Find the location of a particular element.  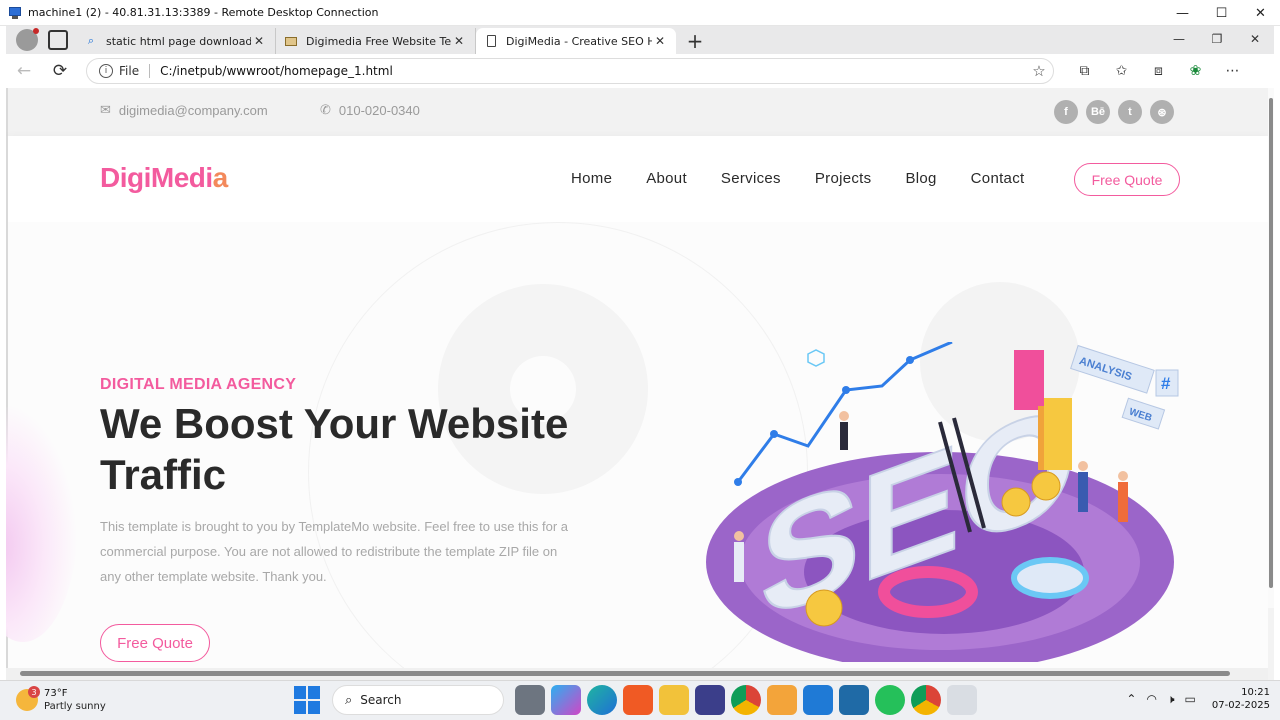

refresh-button: ⟳ is located at coordinates (60, 71).